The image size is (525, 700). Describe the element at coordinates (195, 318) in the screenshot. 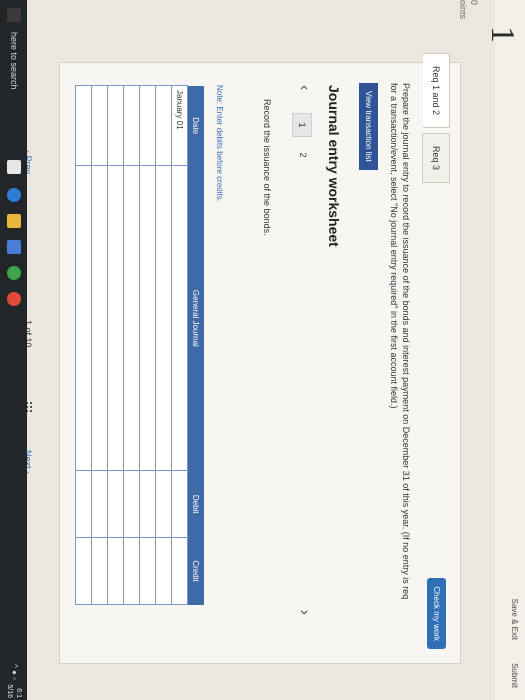

I see `column-header-general-journal: General Journal` at that location.